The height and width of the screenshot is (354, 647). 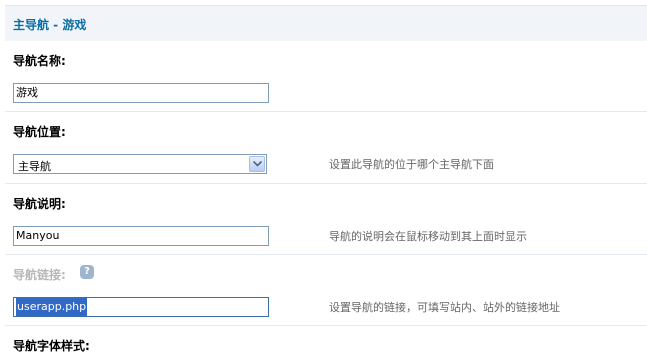 I want to click on dropdown-arrow-icon, so click(x=257, y=164).